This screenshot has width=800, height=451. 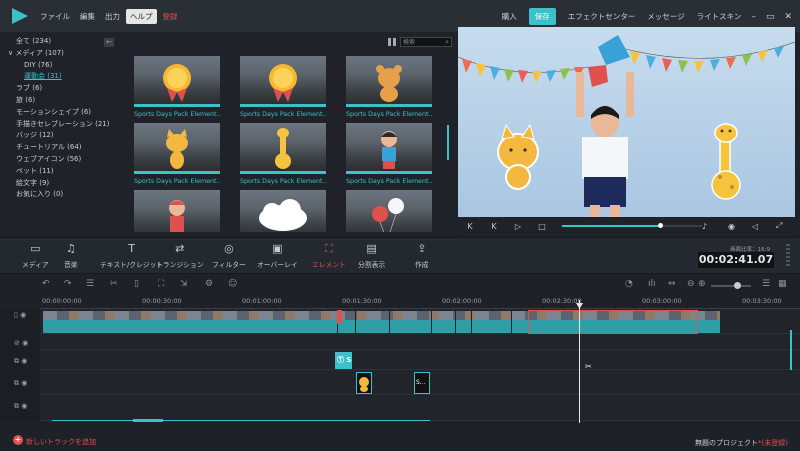 I want to click on timeline-tool-icon: ⛶, so click(x=161, y=284).